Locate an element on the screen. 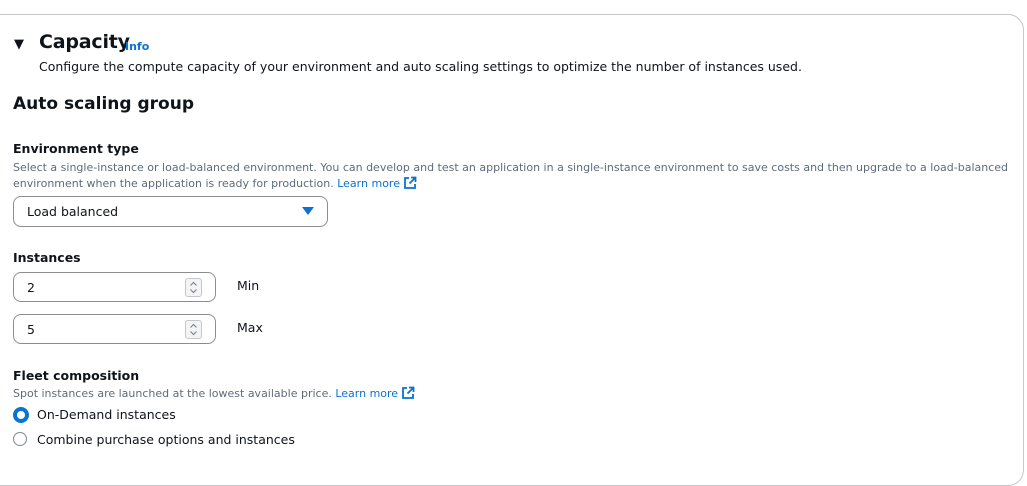 This screenshot has height=486, width=1027. min-instances-input: 2 is located at coordinates (114, 287).